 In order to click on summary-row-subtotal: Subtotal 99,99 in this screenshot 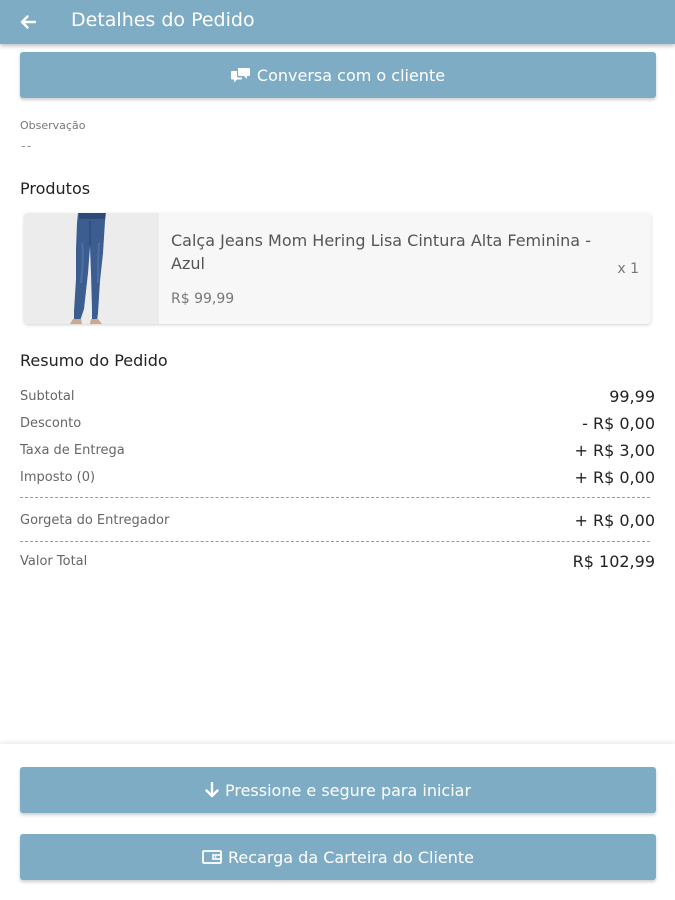, I will do `click(337, 398)`.